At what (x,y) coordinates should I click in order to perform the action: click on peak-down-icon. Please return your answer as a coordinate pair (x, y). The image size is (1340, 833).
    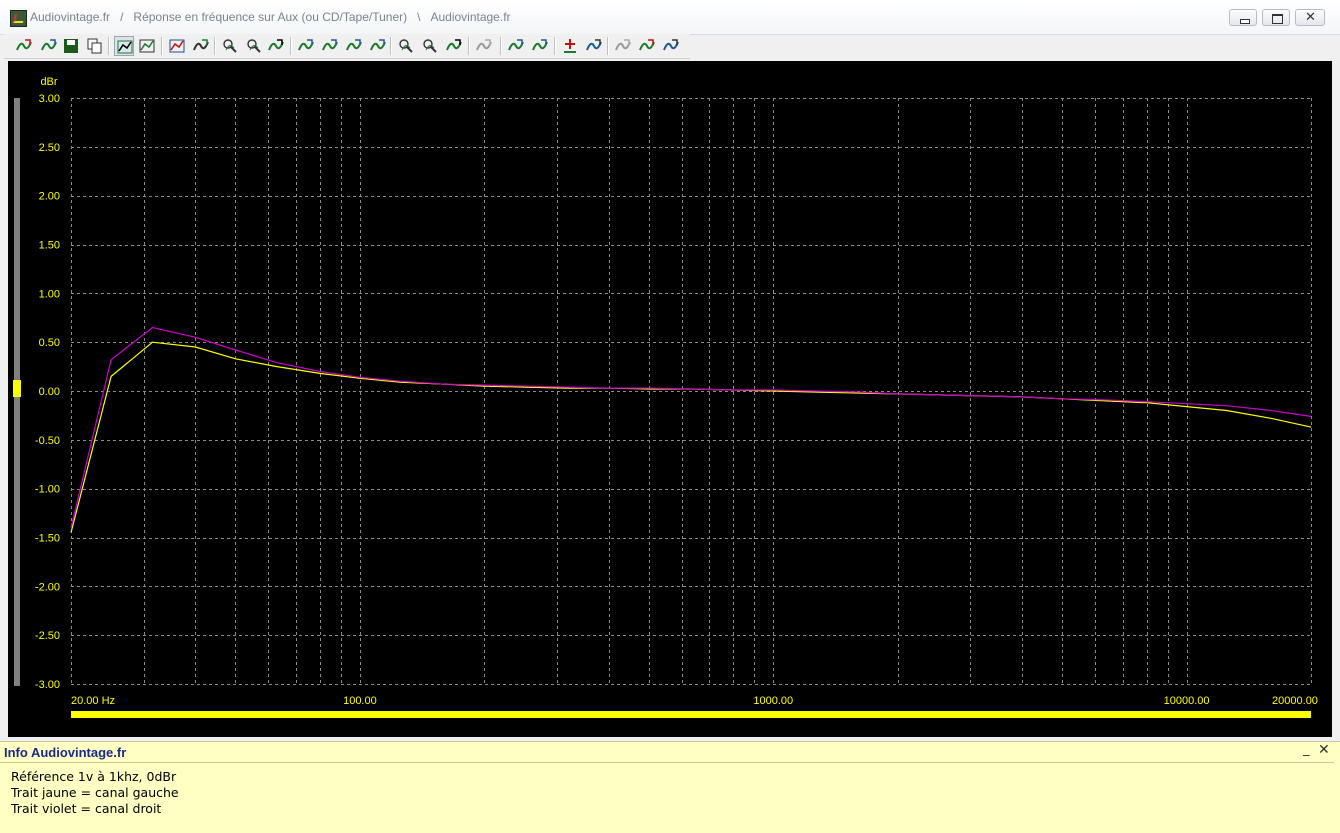
    Looking at the image, I should click on (540, 45).